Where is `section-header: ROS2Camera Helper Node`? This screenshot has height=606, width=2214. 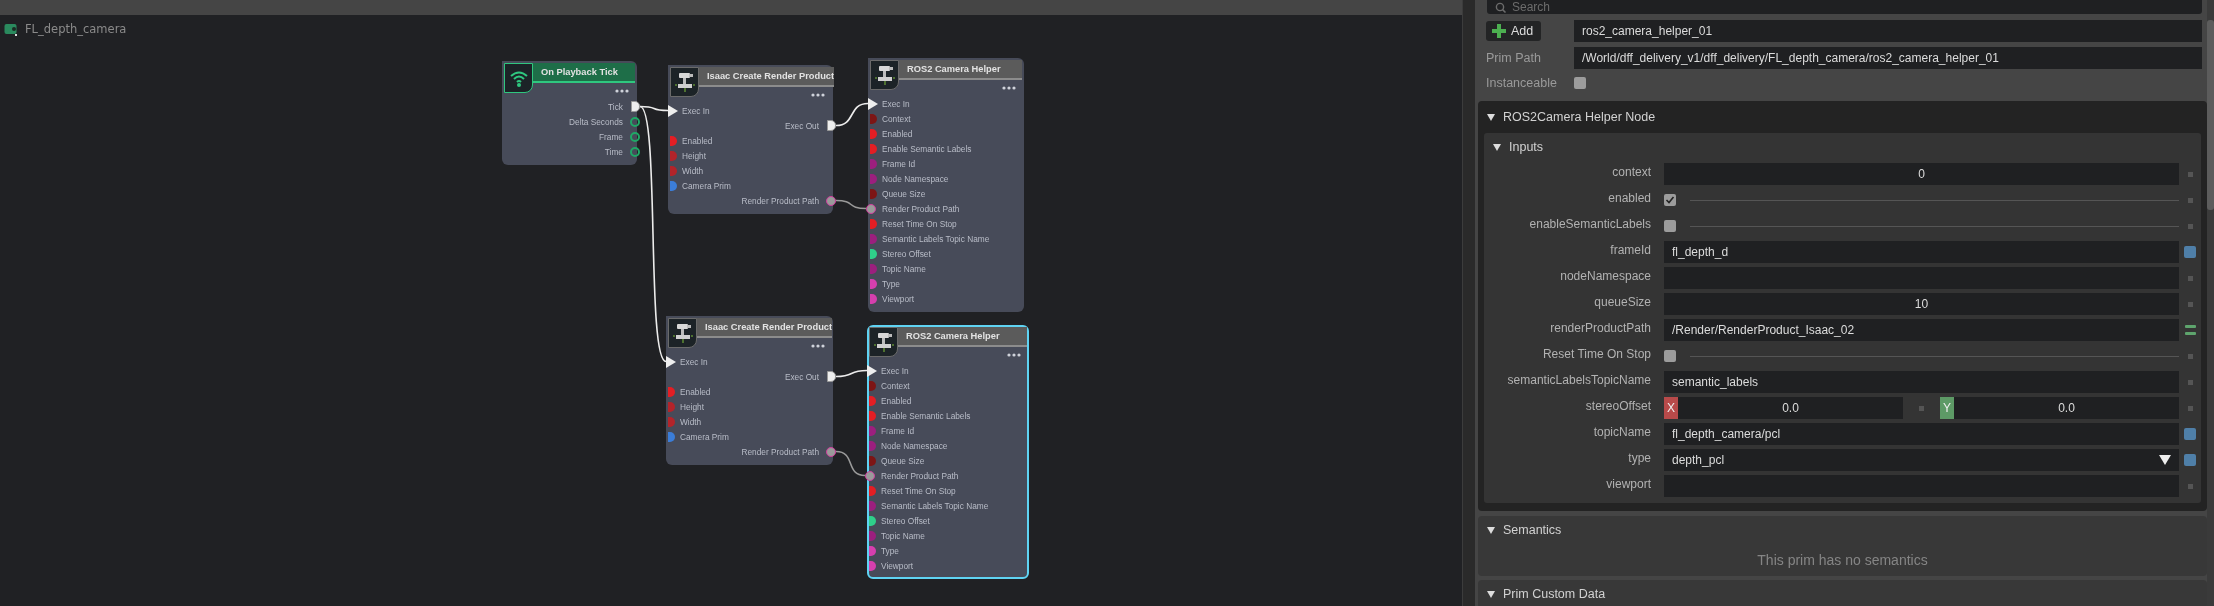
section-header: ROS2Camera Helper Node is located at coordinates (1579, 117).